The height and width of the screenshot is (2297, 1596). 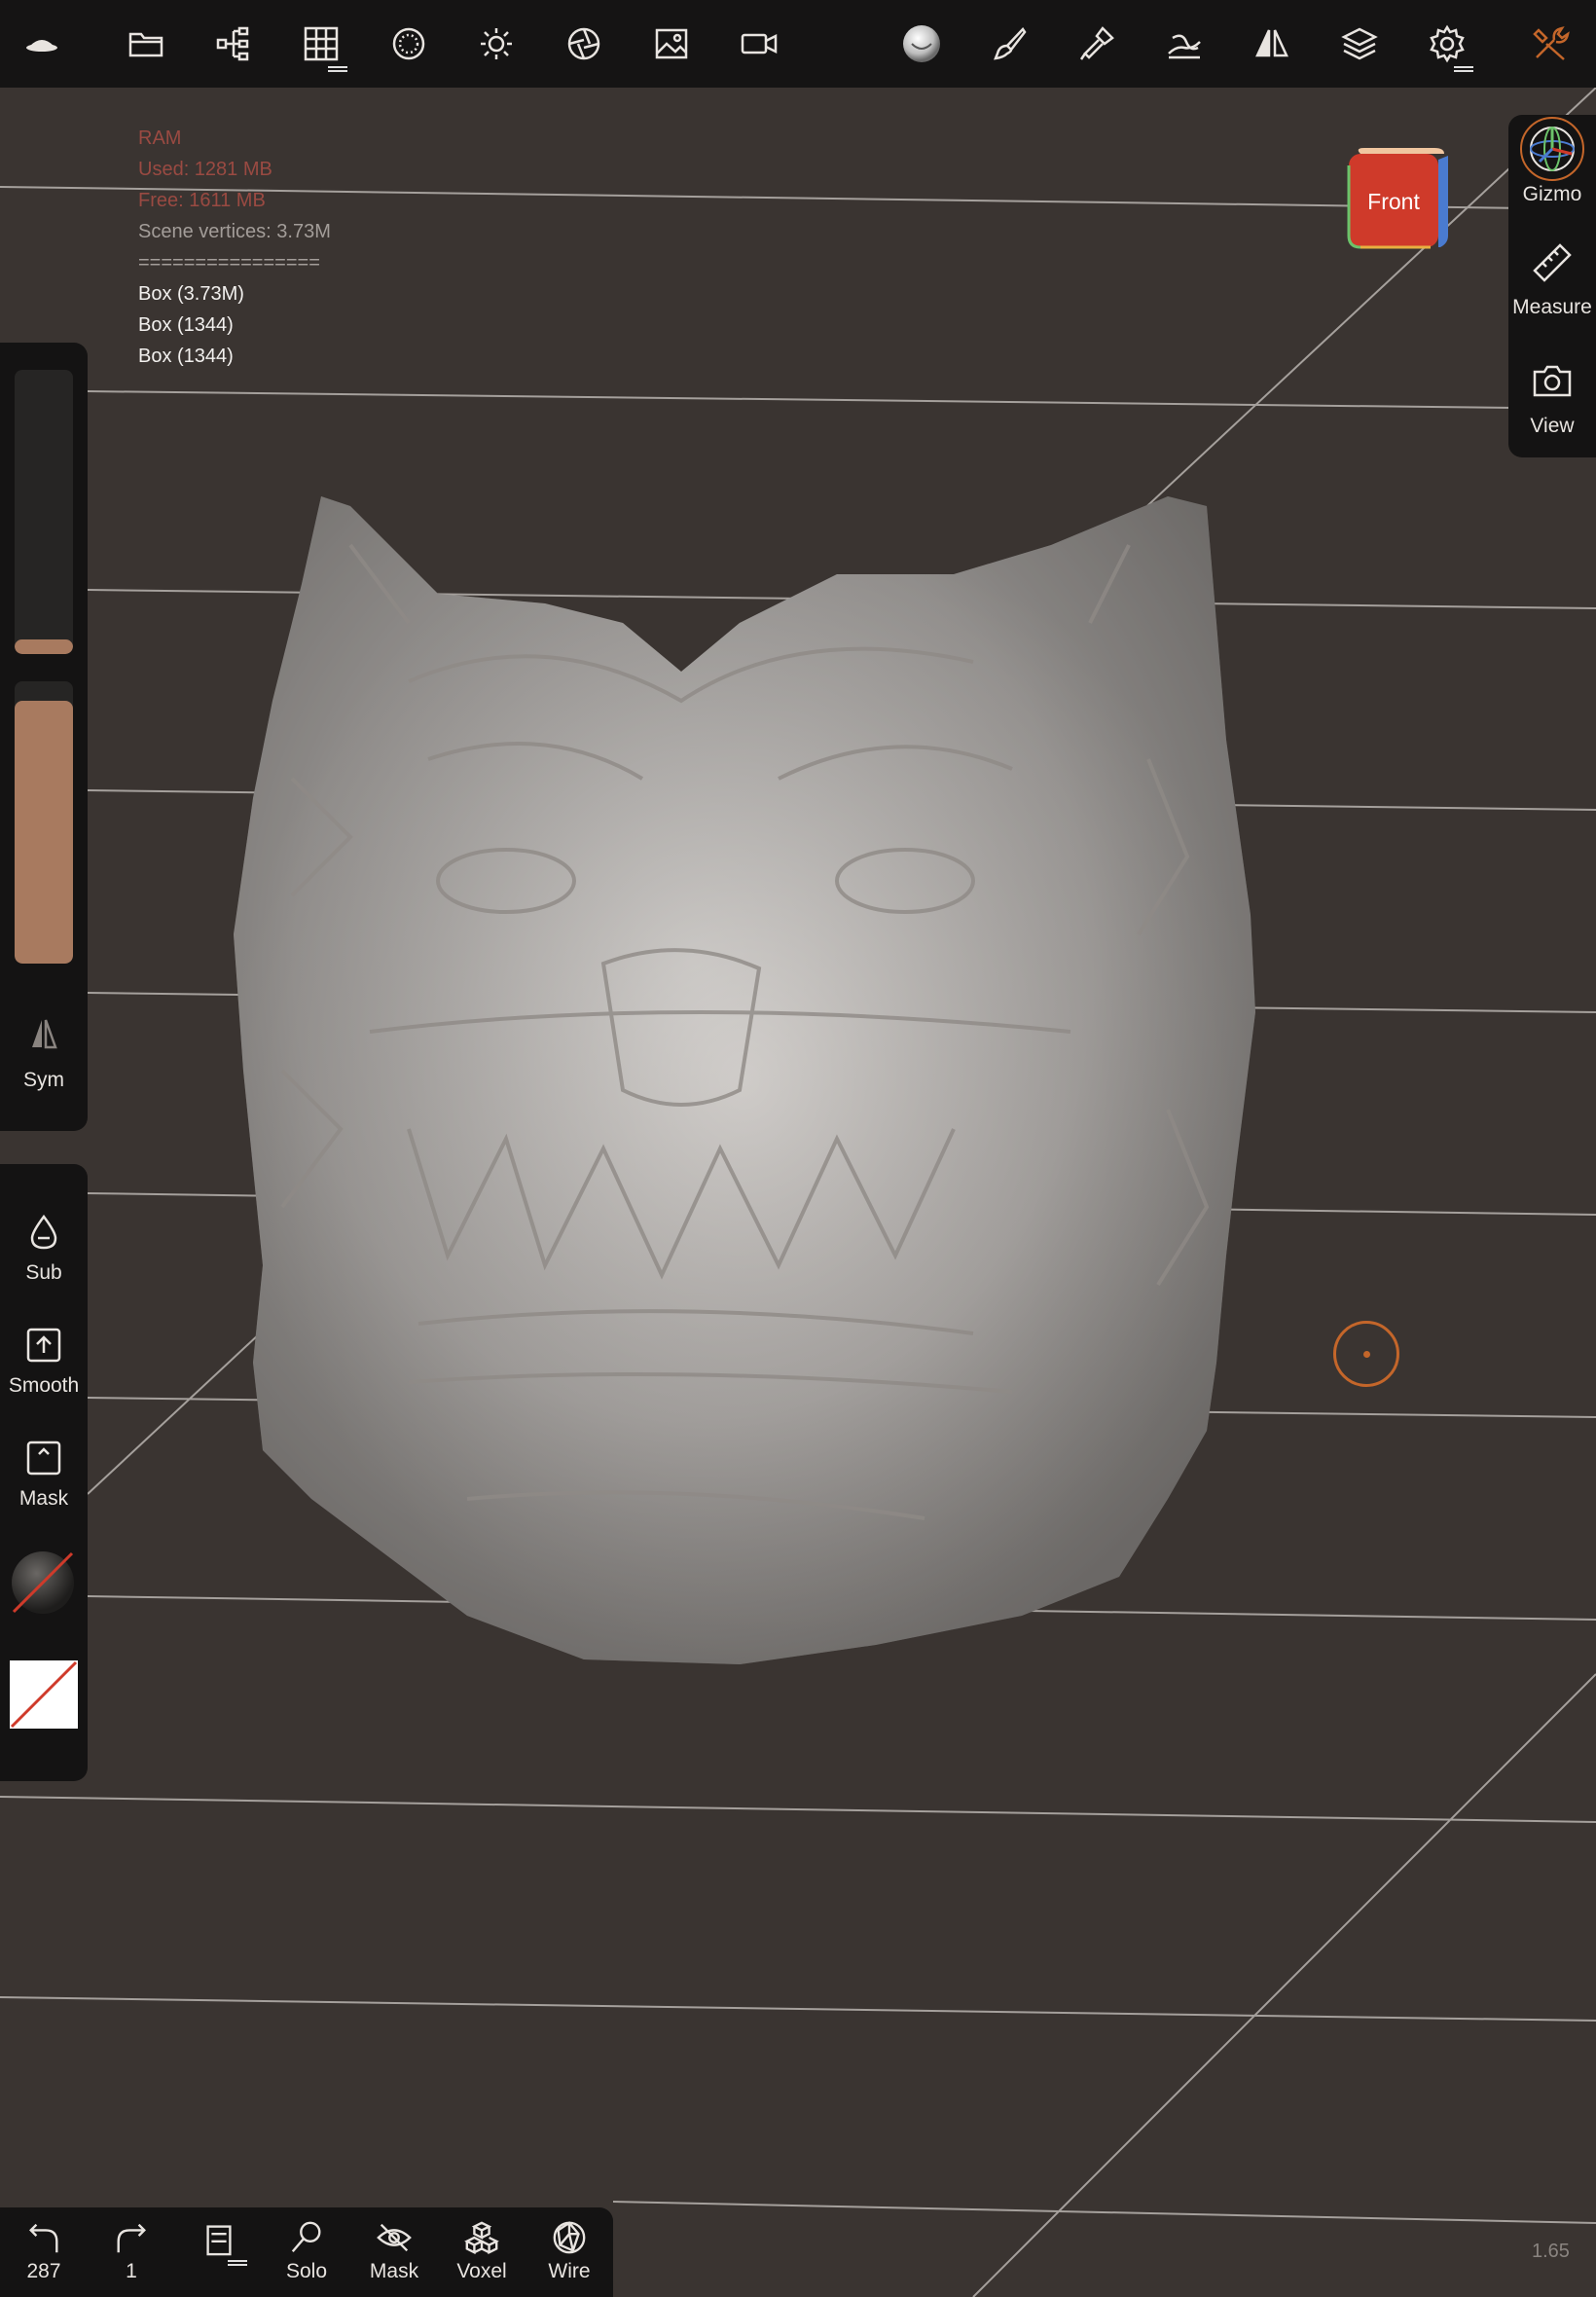 I want to click on color-swatch, so click(x=44, y=1694).